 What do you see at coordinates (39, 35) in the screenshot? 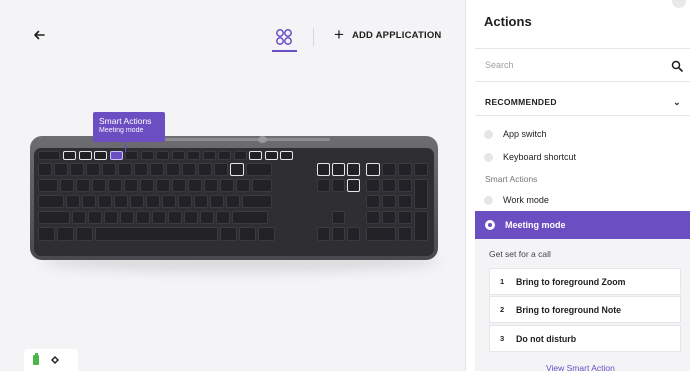
I see `back-arrow-icon` at bounding box center [39, 35].